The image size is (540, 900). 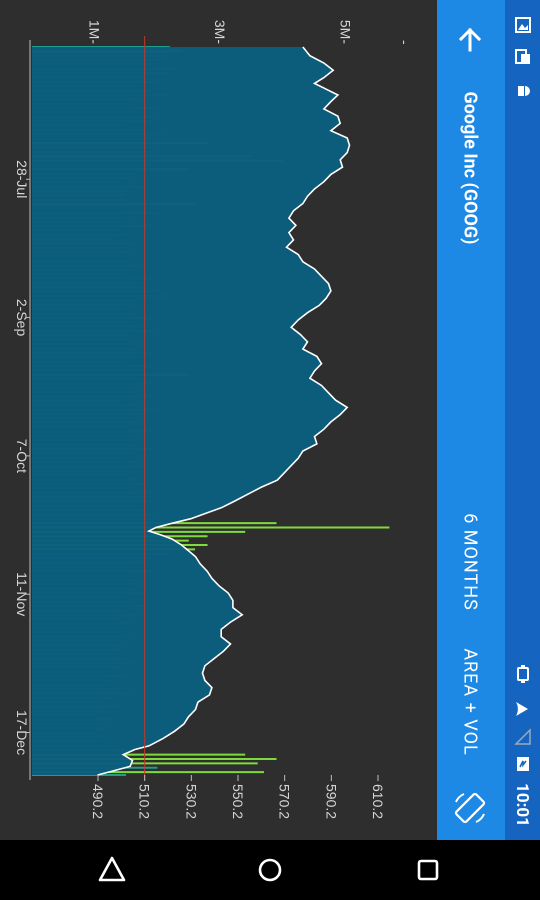 I want to click on price-tick-label: 530.2, so click(x=191, y=801).